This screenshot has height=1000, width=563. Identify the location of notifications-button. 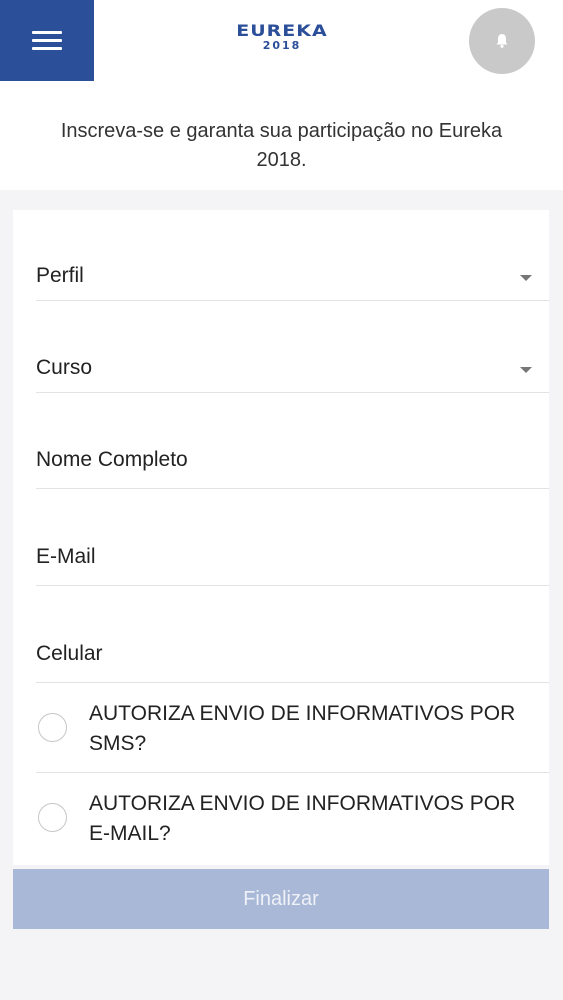
(502, 41).